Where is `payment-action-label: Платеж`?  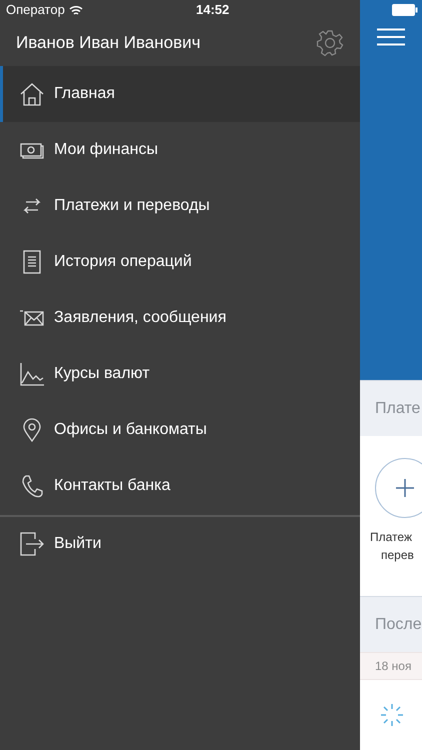
payment-action-label: Платеж is located at coordinates (391, 537).